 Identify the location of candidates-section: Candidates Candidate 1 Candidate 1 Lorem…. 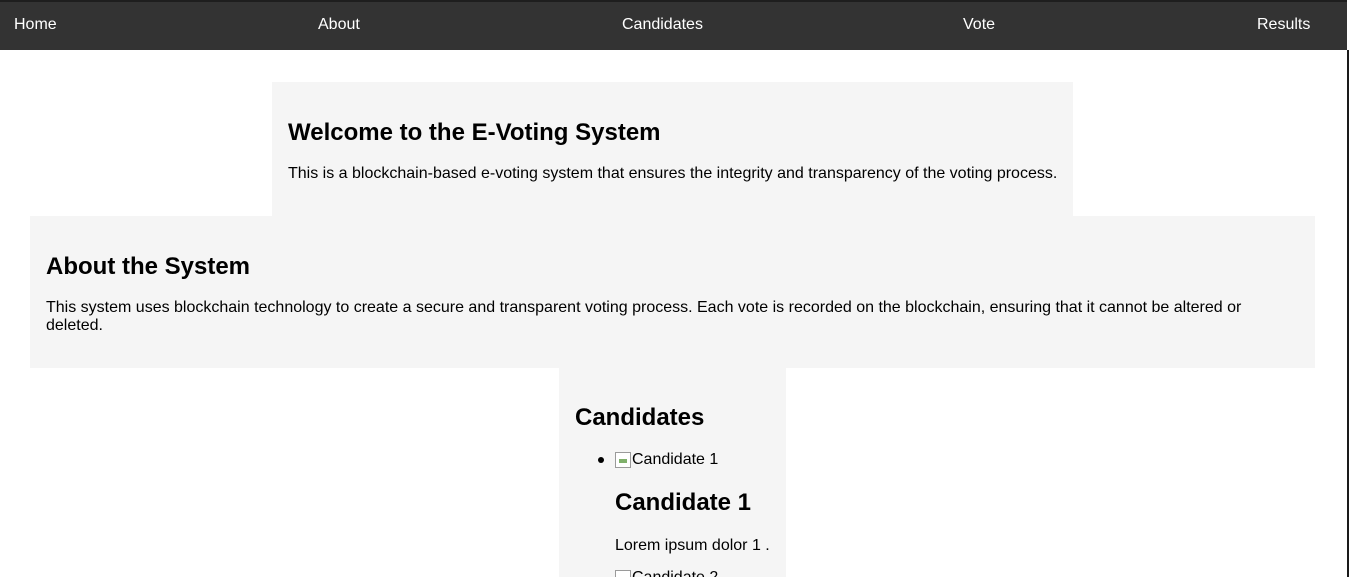
(672, 472).